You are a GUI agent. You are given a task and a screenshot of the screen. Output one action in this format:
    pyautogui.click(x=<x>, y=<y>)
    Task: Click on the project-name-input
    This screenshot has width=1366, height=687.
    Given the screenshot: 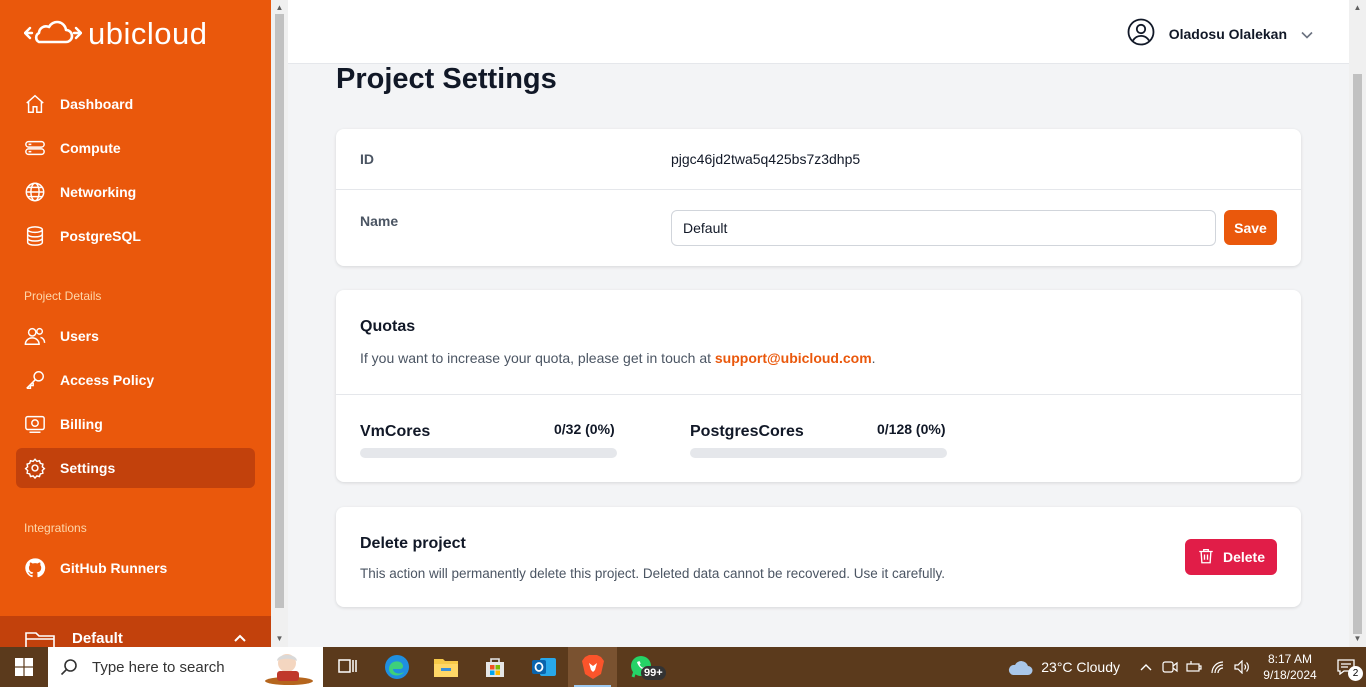 What is the action you would take?
    pyautogui.click(x=943, y=228)
    